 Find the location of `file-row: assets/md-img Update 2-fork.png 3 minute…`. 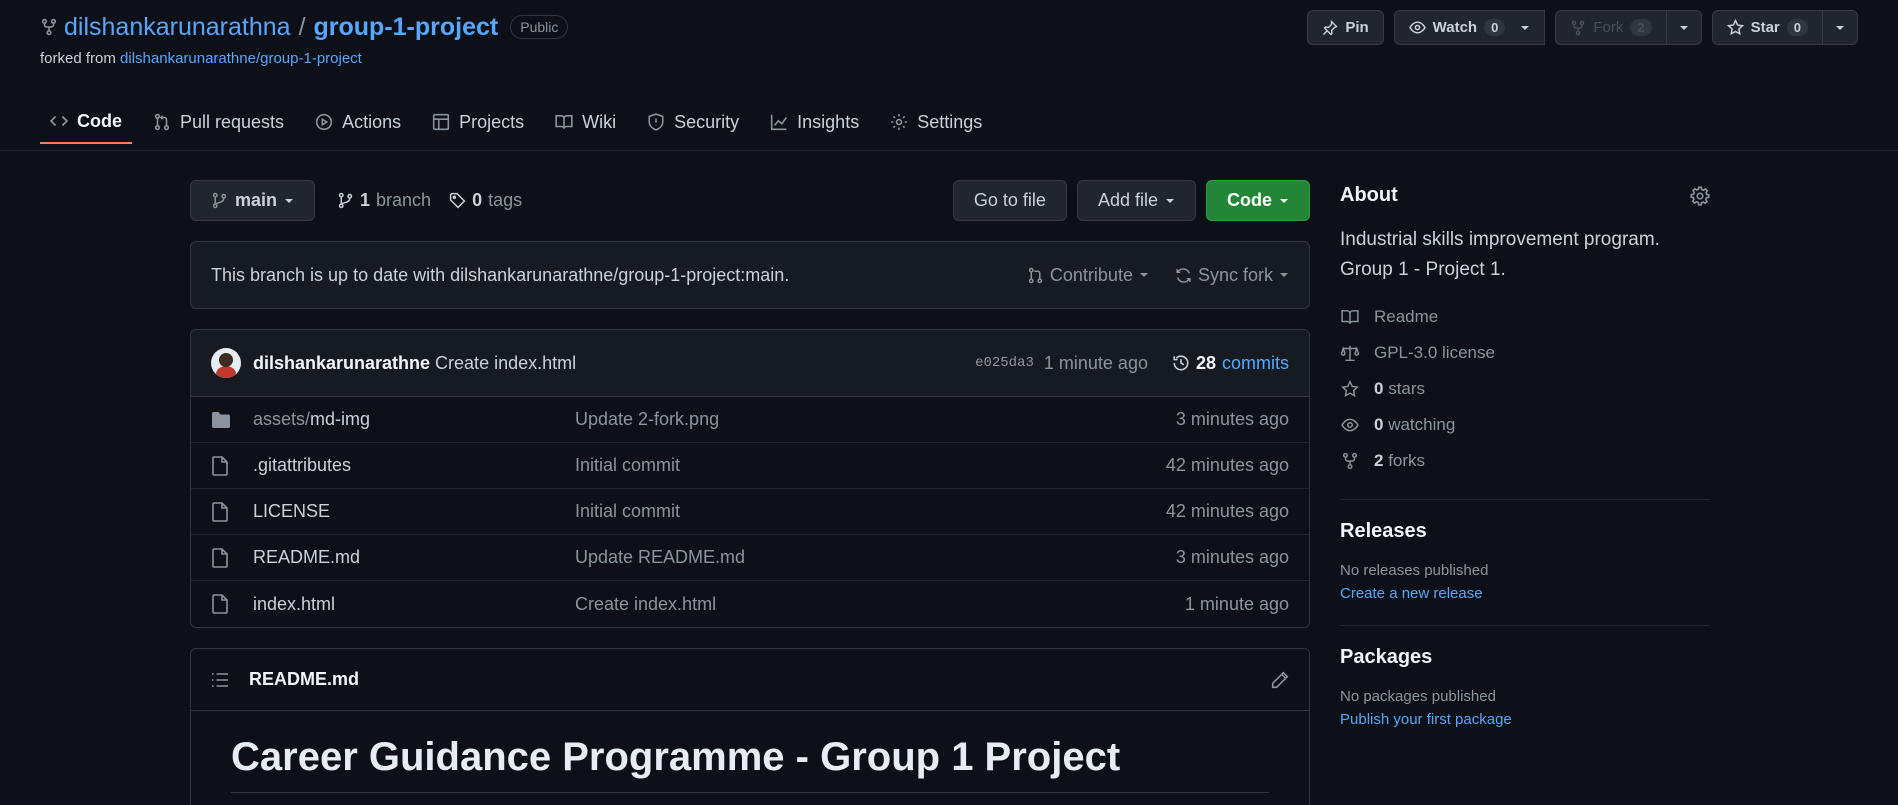

file-row: assets/md-img Update 2-fork.png 3 minute… is located at coordinates (750, 420).